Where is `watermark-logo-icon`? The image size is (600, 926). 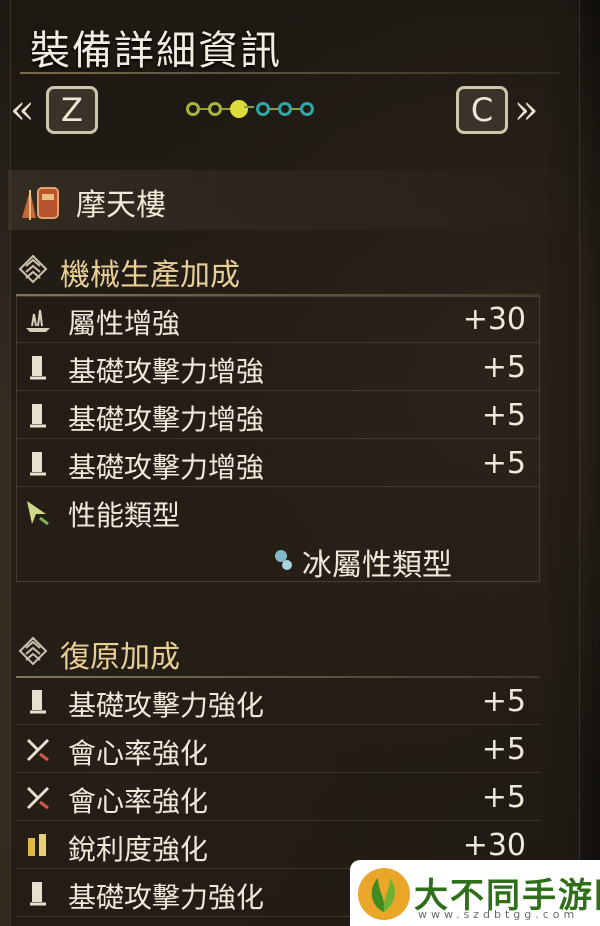 watermark-logo-icon is located at coordinates (384, 894).